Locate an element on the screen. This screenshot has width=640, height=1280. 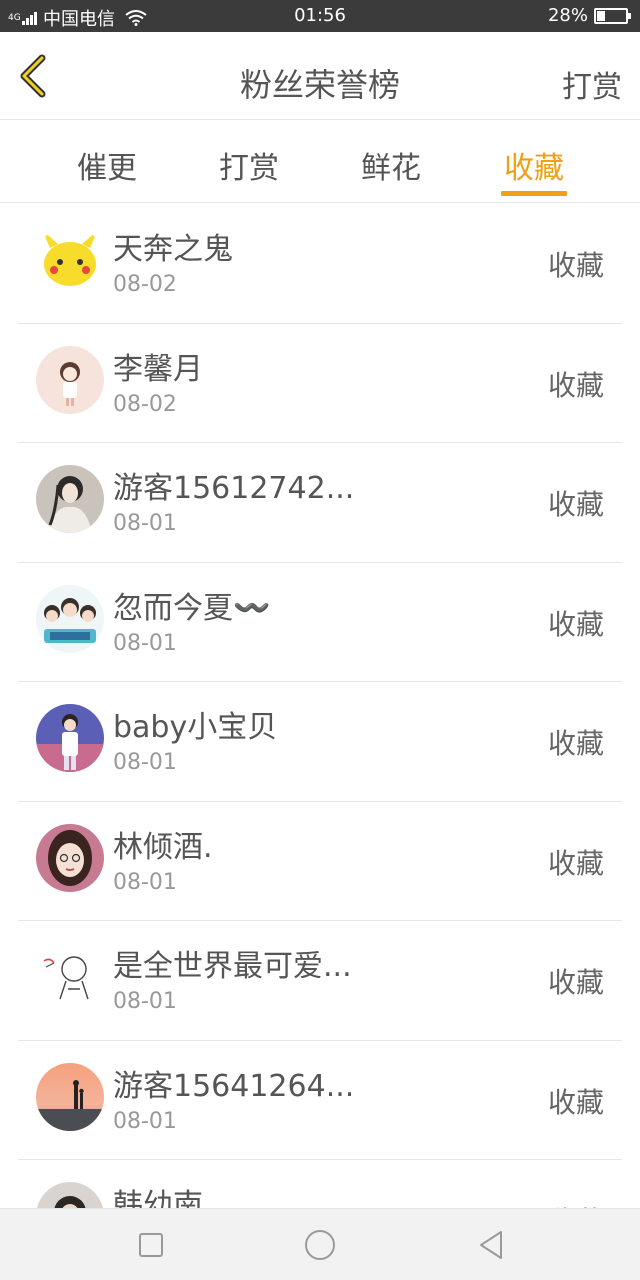
user-name: 林倾酒. is located at coordinates (163, 847).